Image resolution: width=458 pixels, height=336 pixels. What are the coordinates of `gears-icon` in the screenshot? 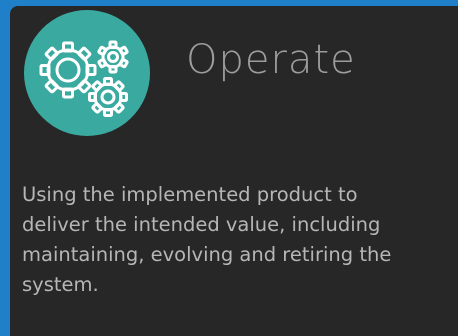 It's located at (84, 78).